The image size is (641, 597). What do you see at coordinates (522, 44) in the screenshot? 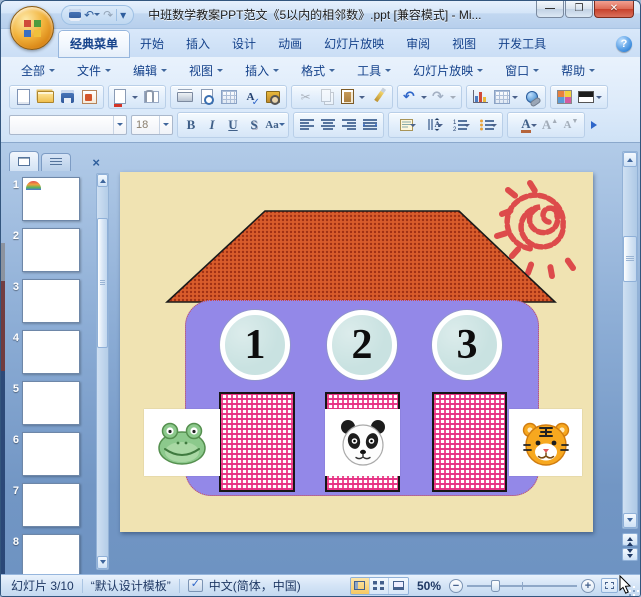
I see `tab-developer: 开发工具` at bounding box center [522, 44].